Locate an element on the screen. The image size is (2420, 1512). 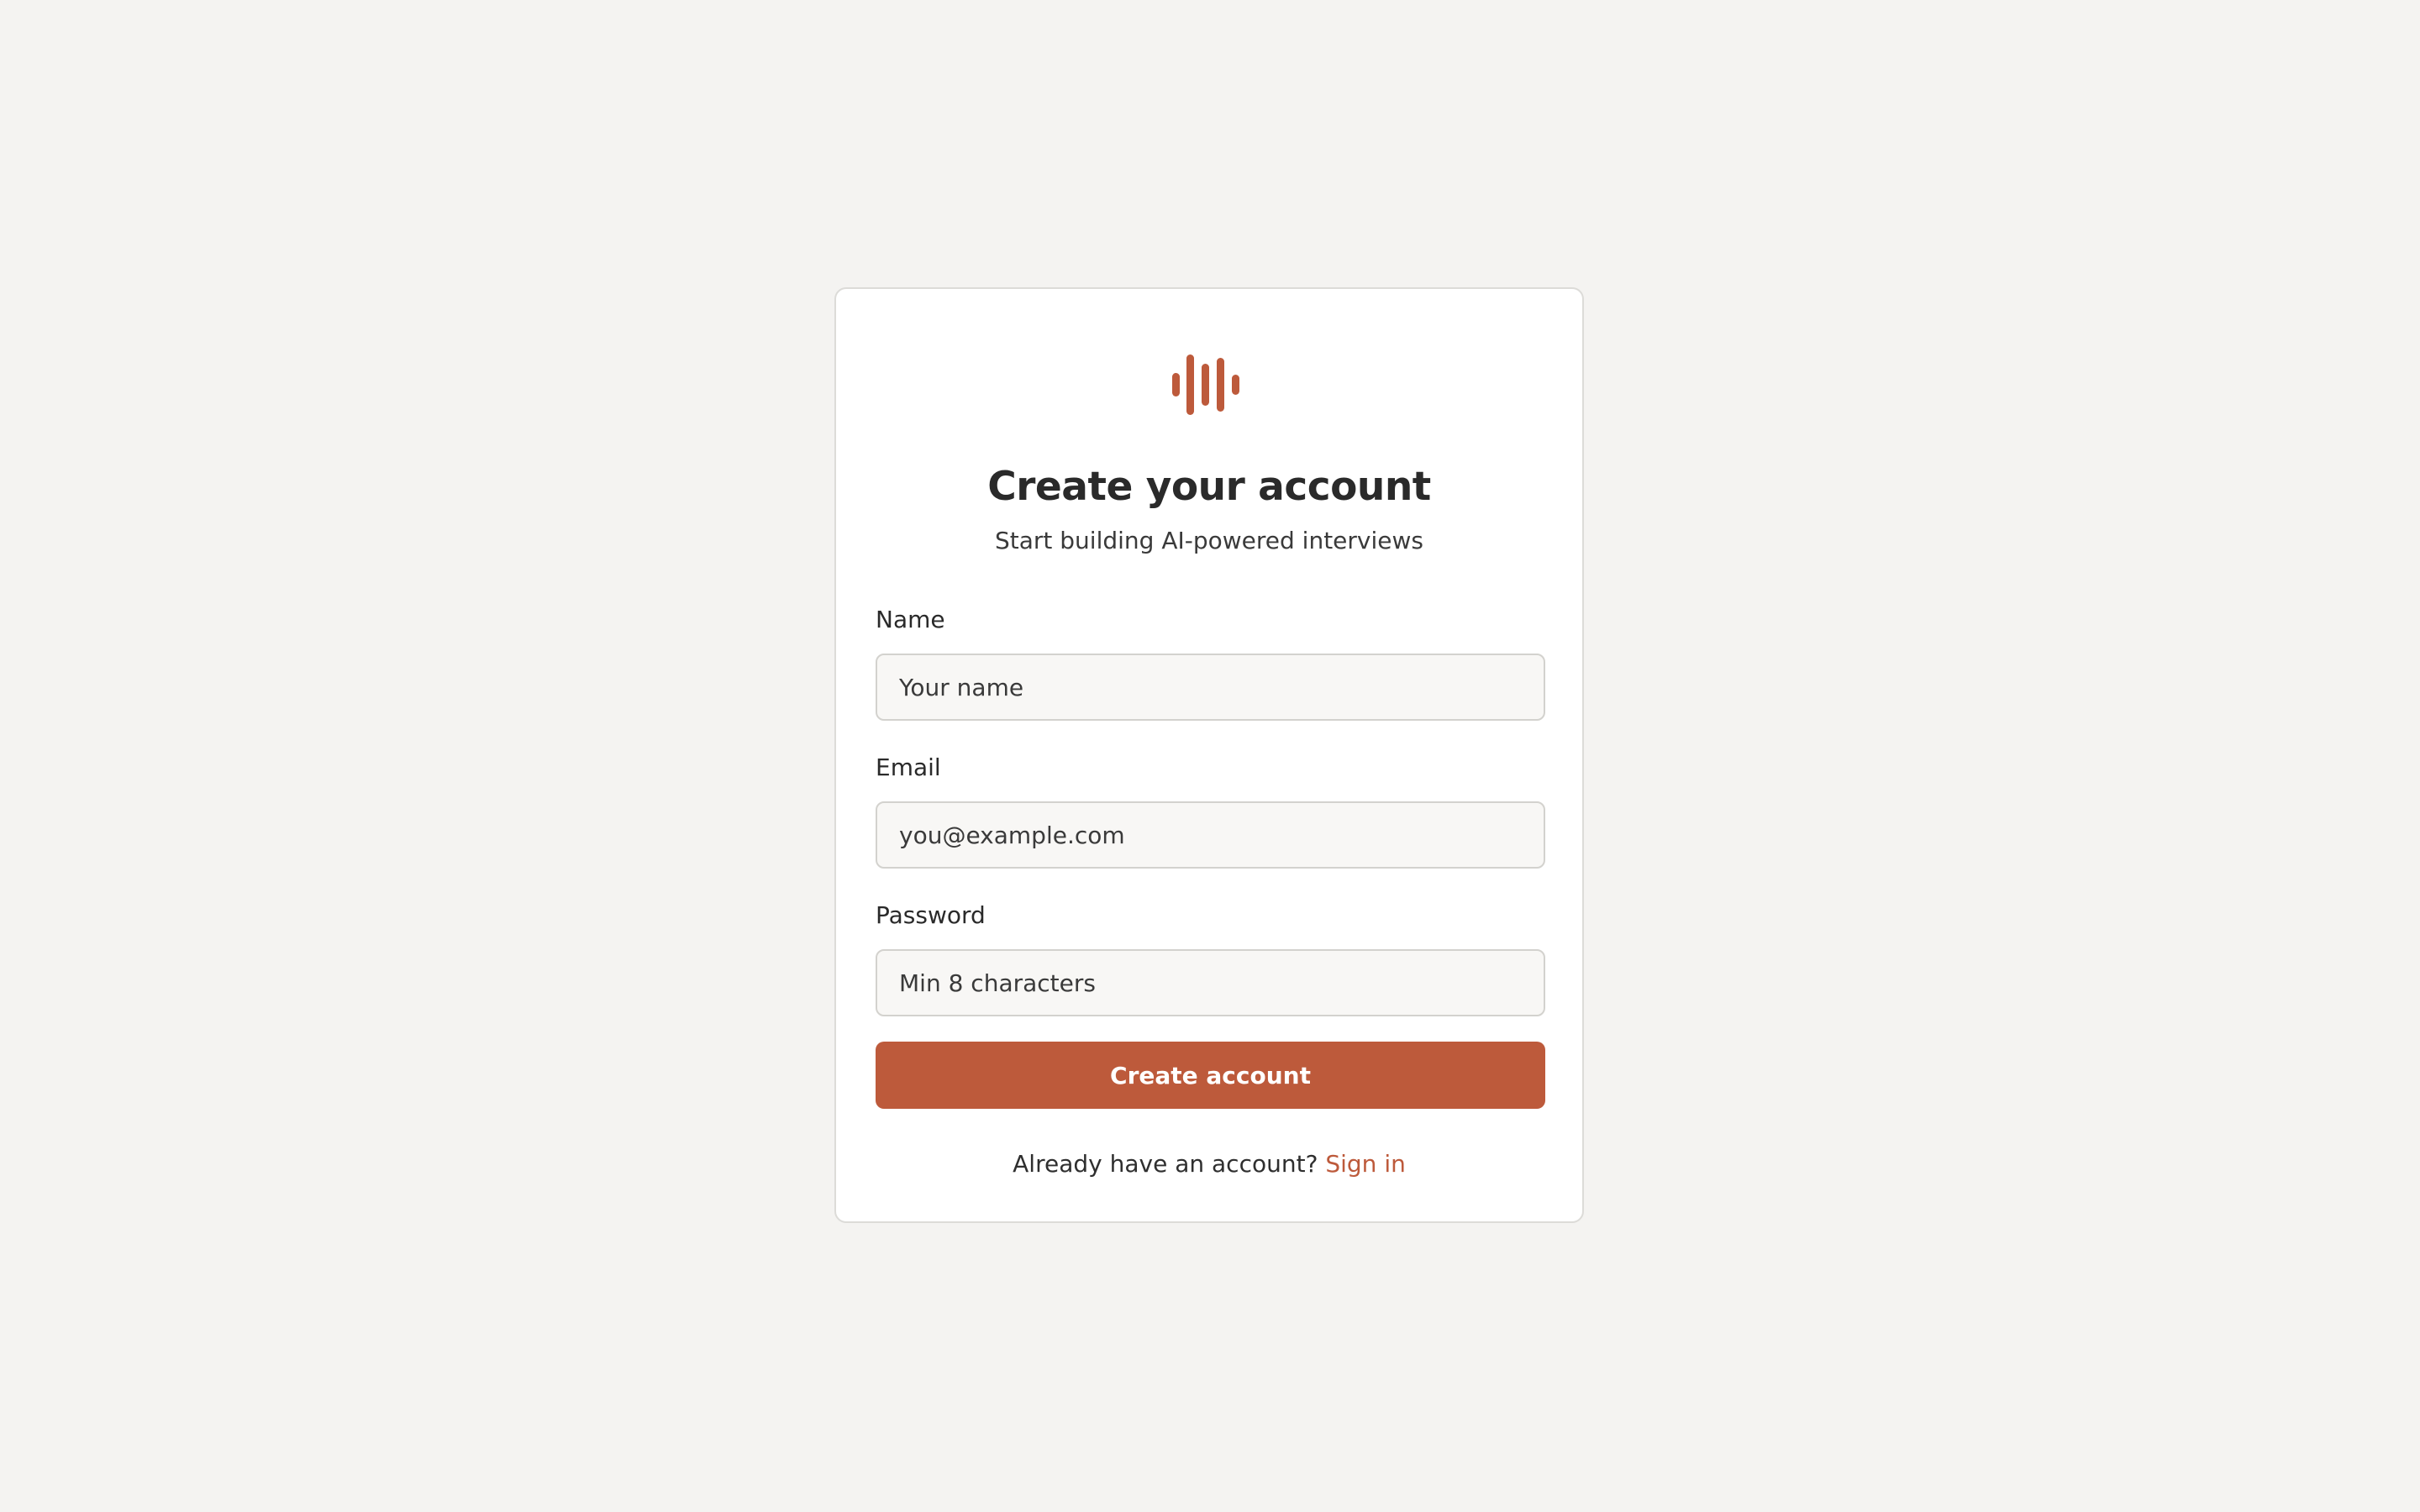
password-input is located at coordinates (1210, 982).